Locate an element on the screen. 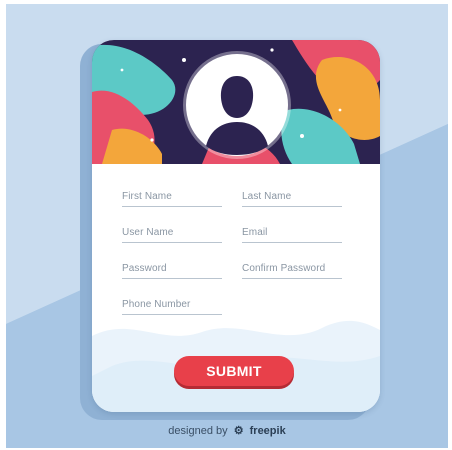  designer-credit: designed by ⚙ freepik is located at coordinates (227, 430).